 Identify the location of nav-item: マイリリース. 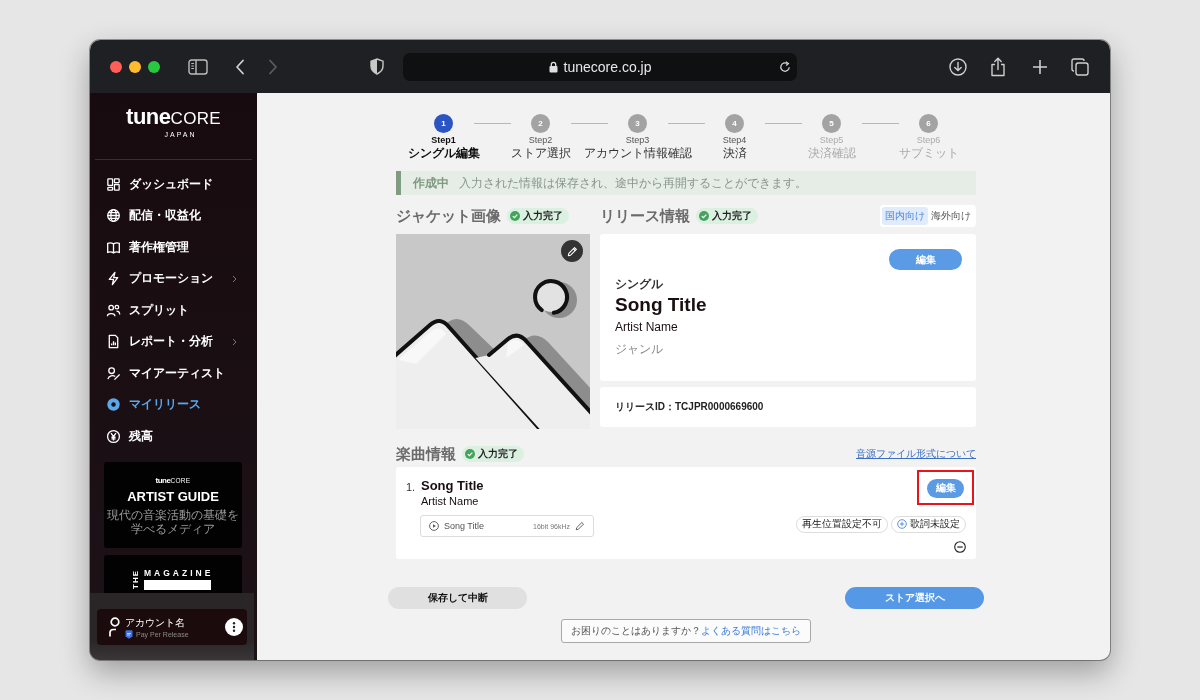
(173, 405).